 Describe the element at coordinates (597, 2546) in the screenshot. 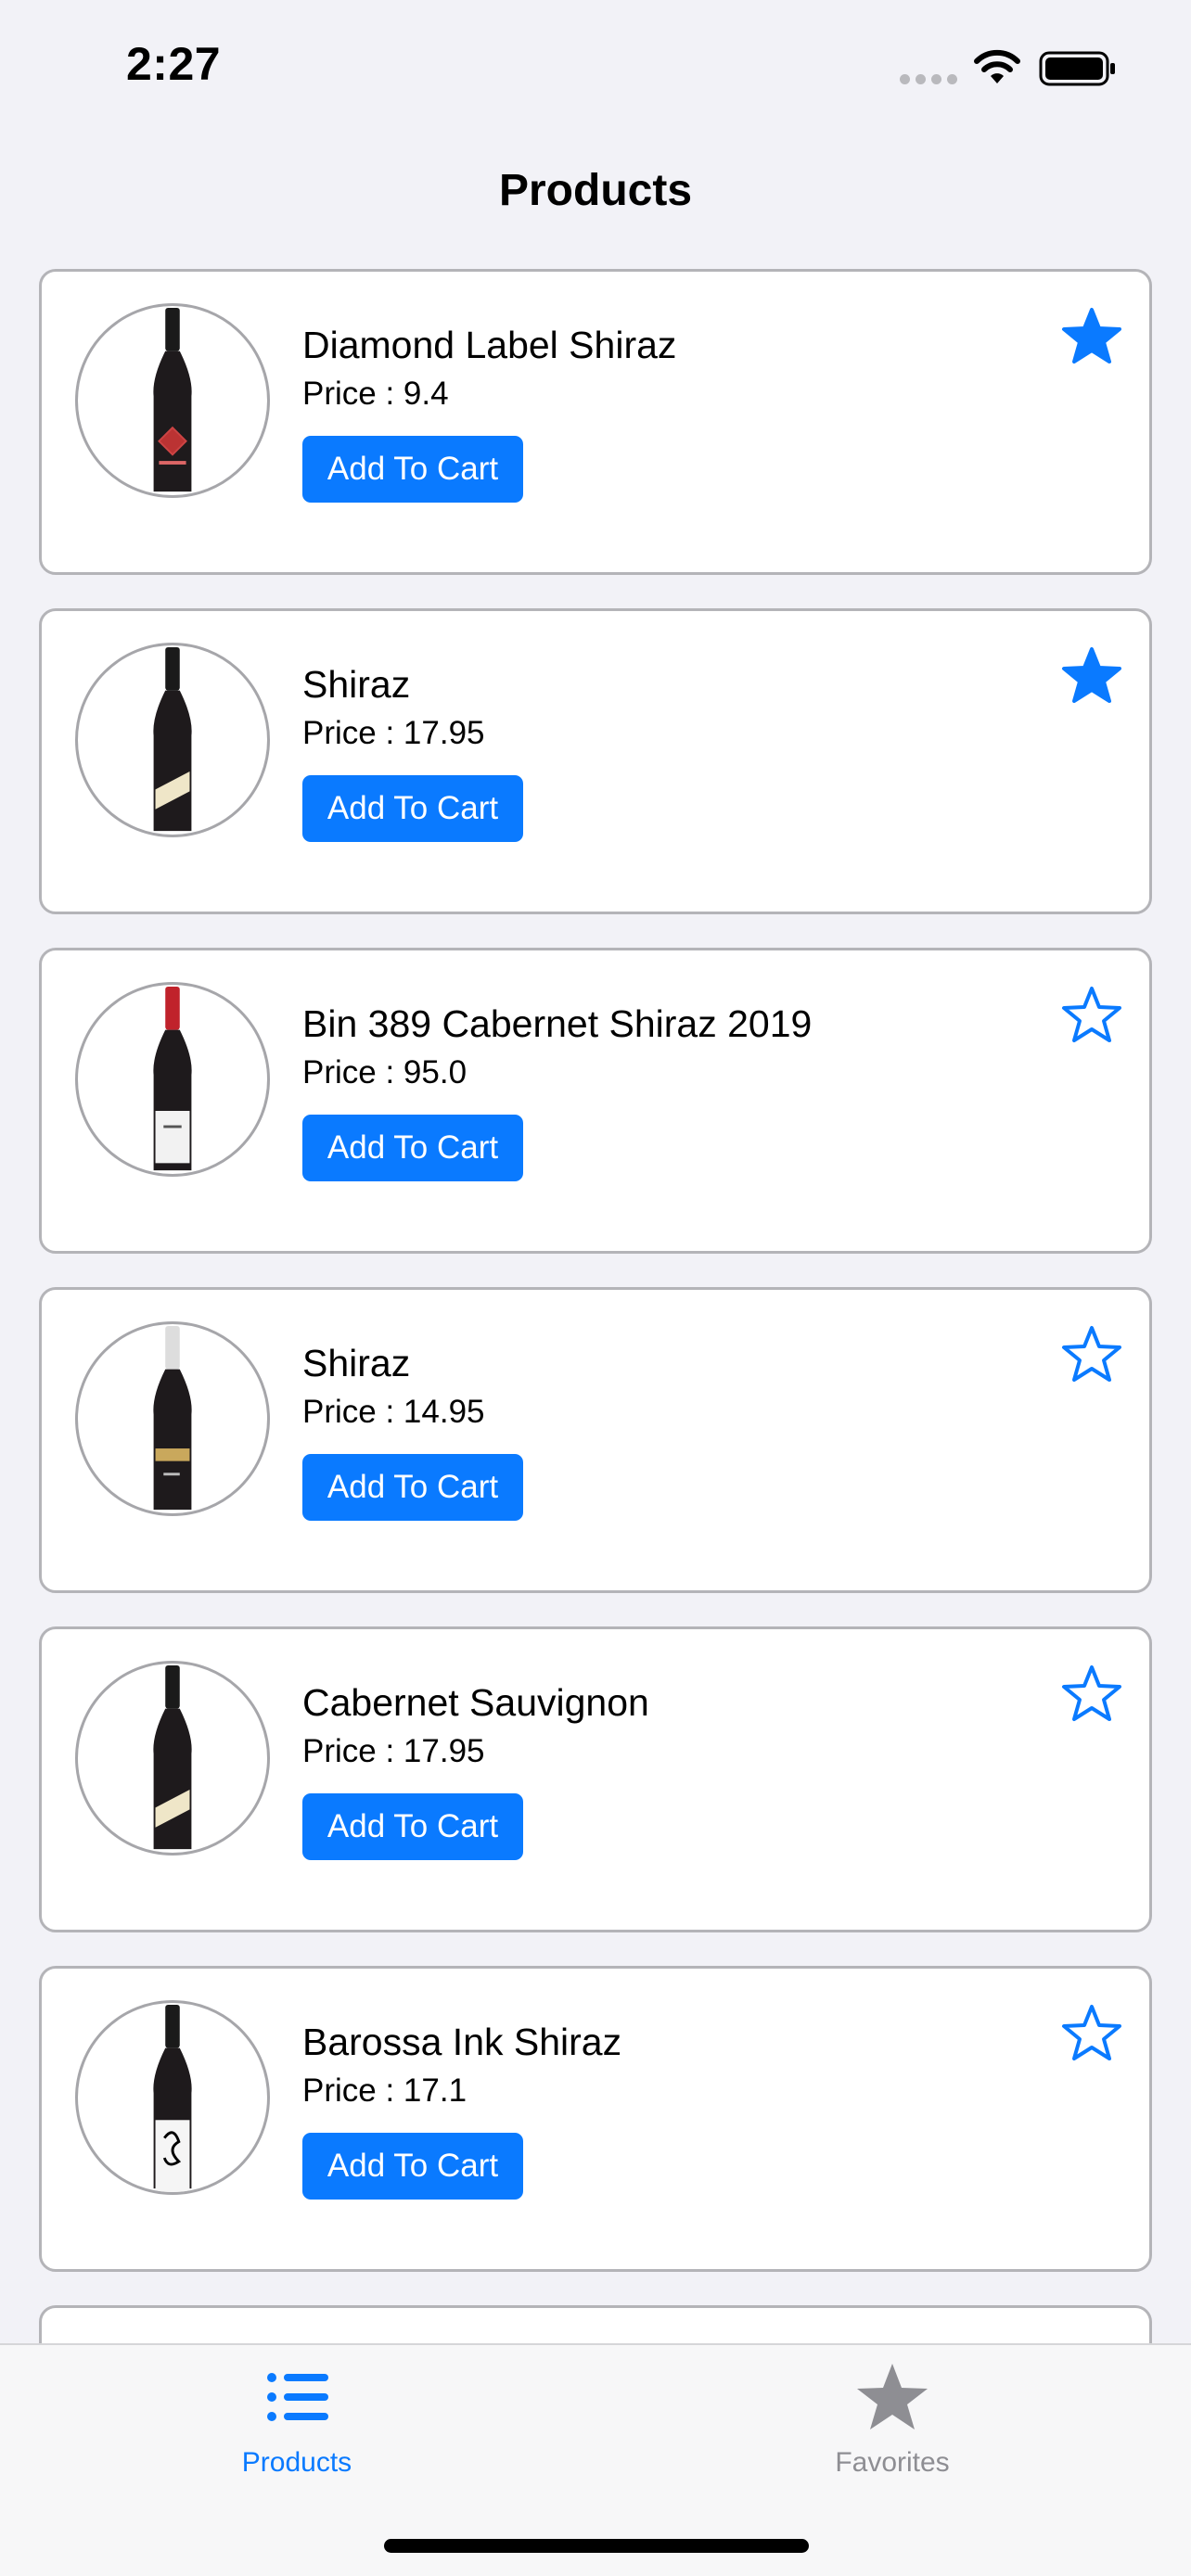

I see `home-indicator` at that location.